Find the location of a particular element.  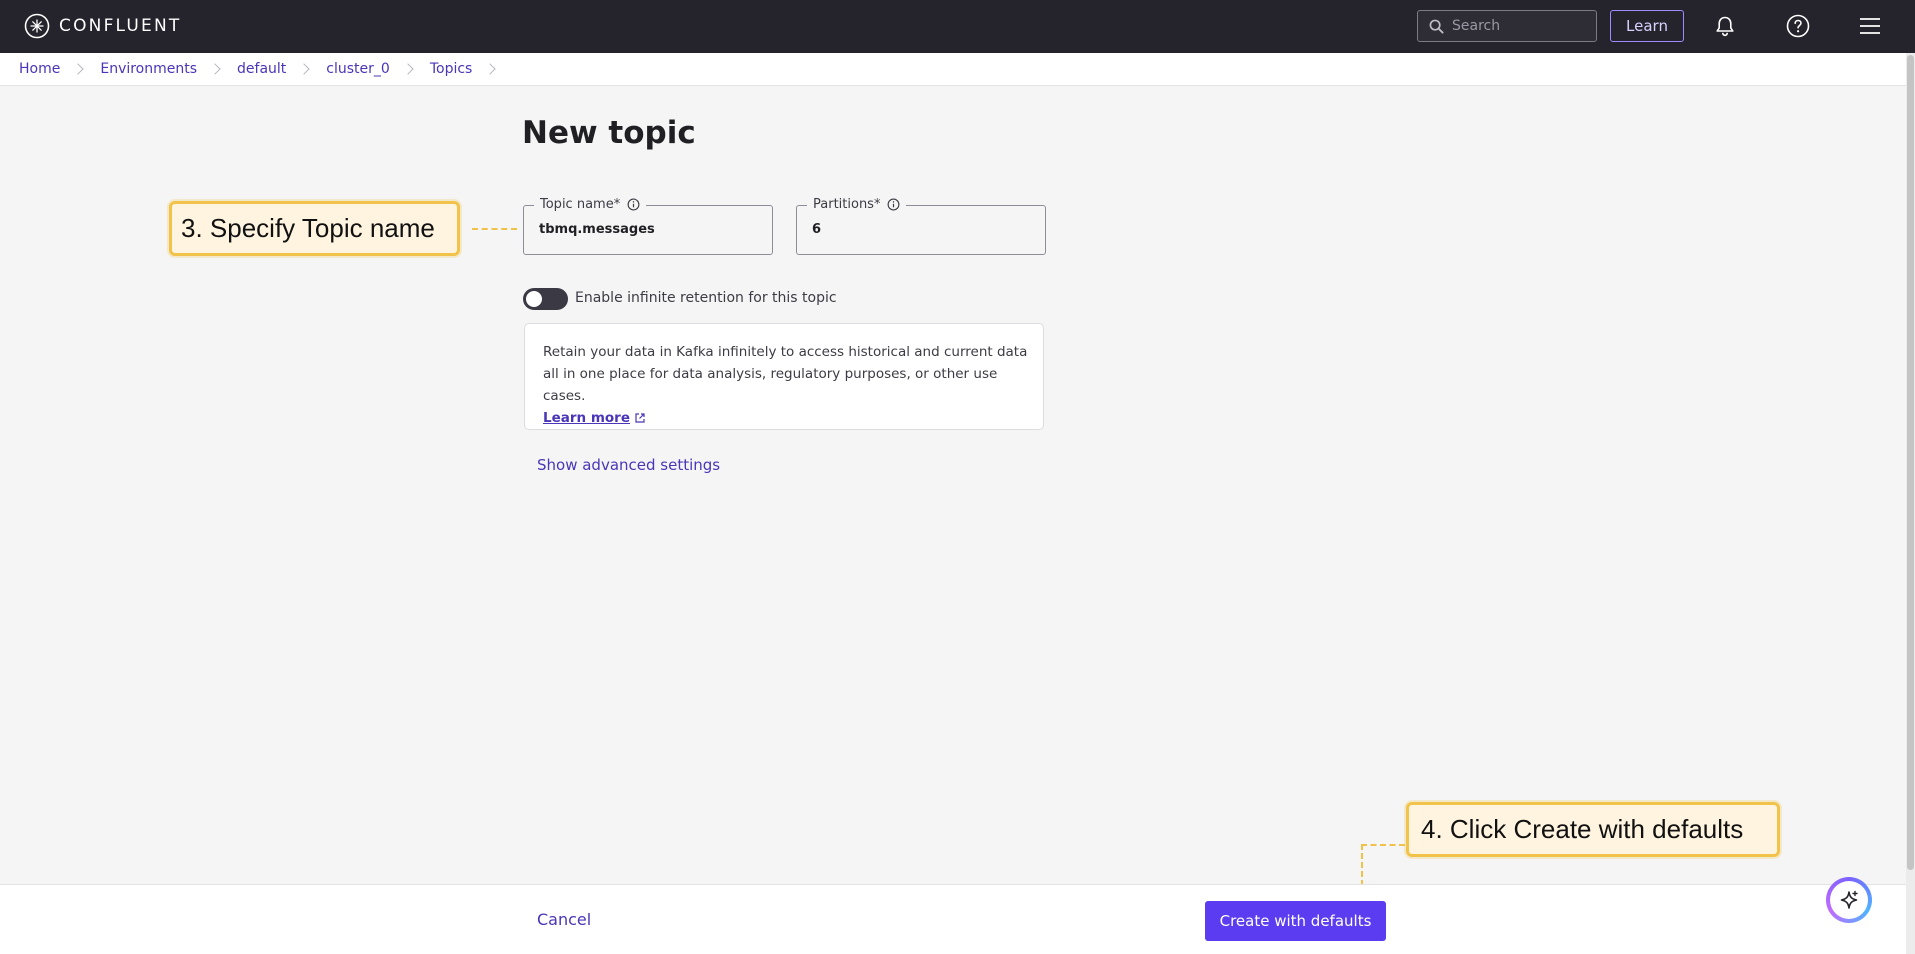

help-icon is located at coordinates (1798, 26).